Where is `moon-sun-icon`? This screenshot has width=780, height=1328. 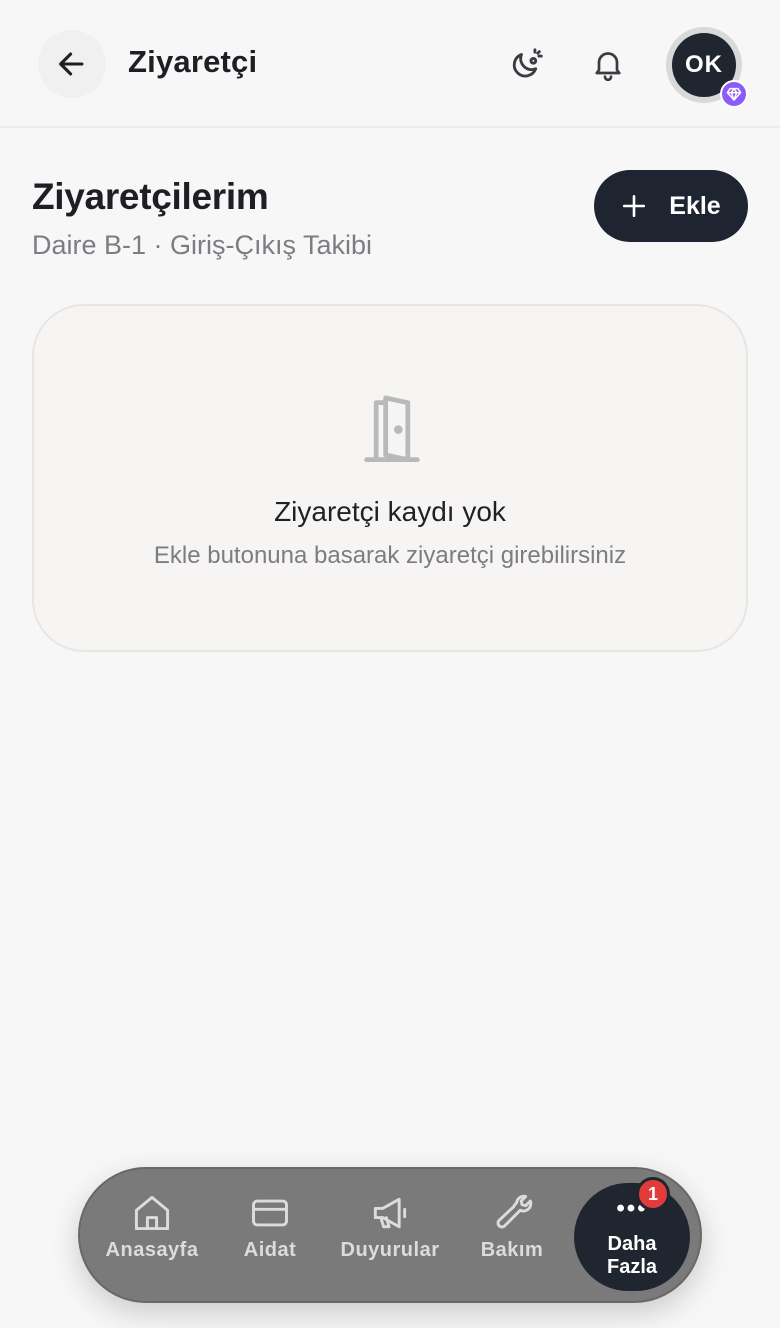 moon-sun-icon is located at coordinates (527, 63).